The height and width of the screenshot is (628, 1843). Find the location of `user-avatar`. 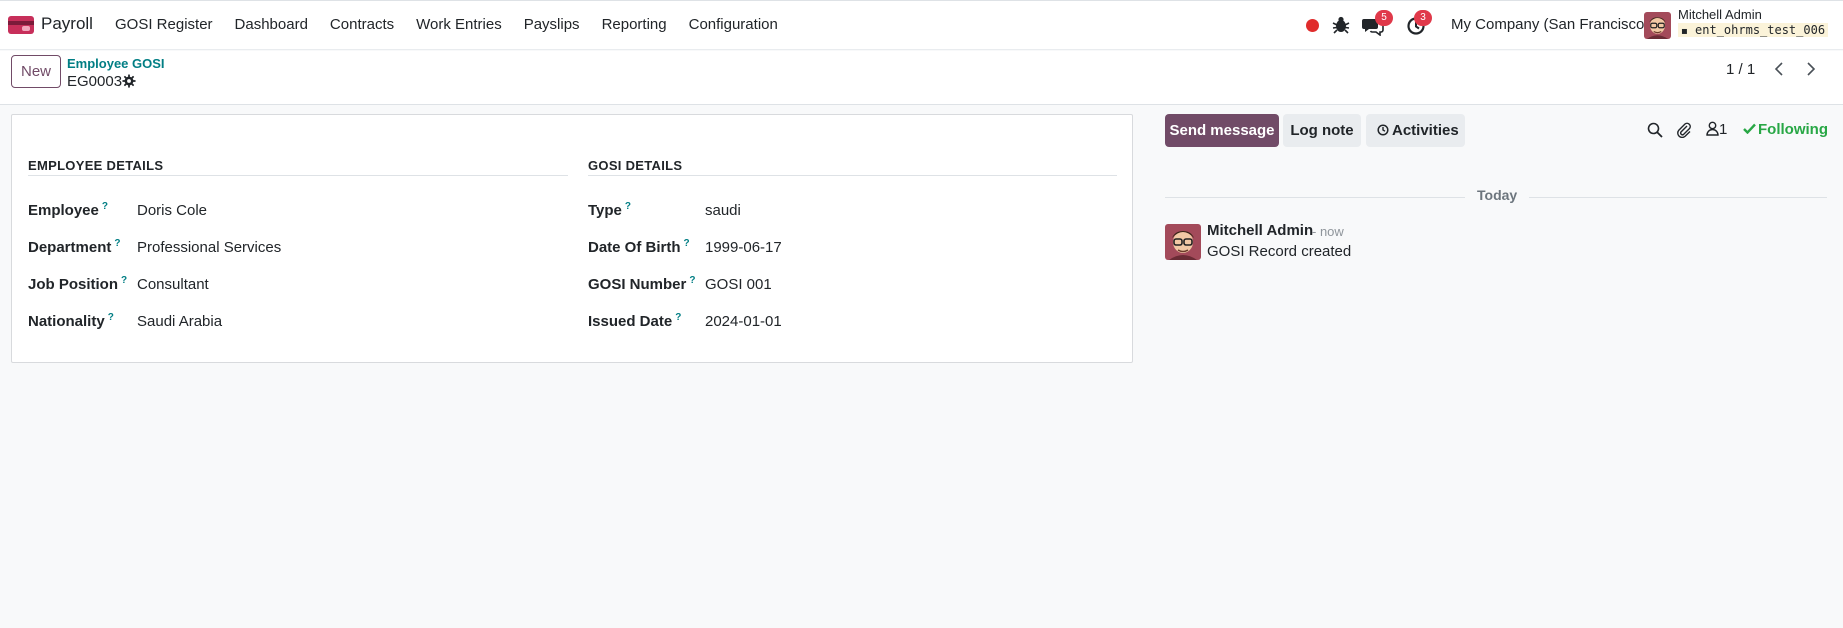

user-avatar is located at coordinates (1657, 25).